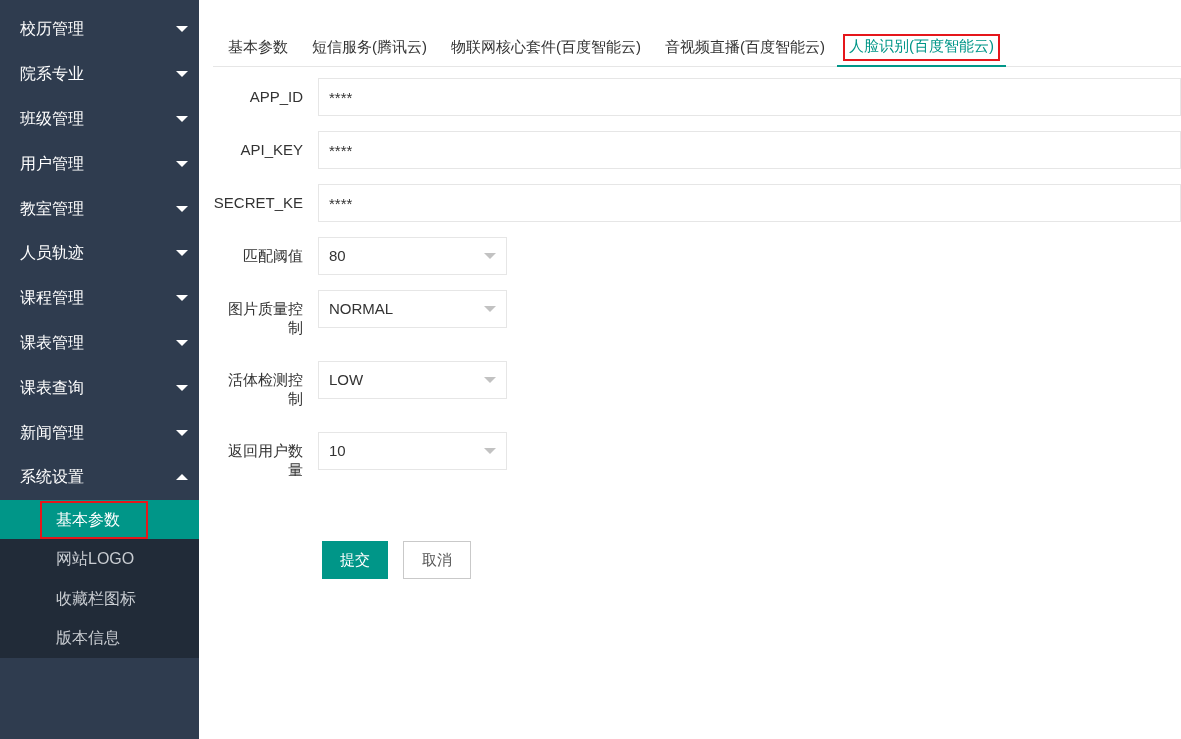  I want to click on select-field: 10, so click(412, 451).